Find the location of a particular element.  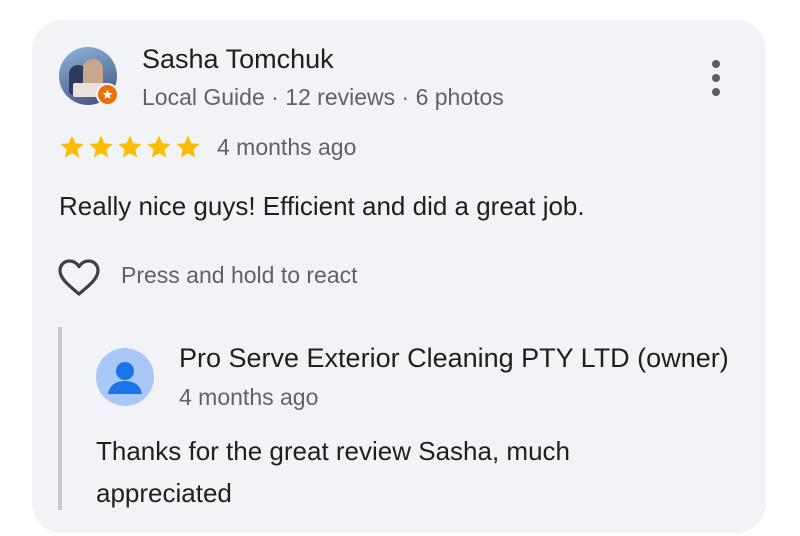

star-rating is located at coordinates (130, 147).